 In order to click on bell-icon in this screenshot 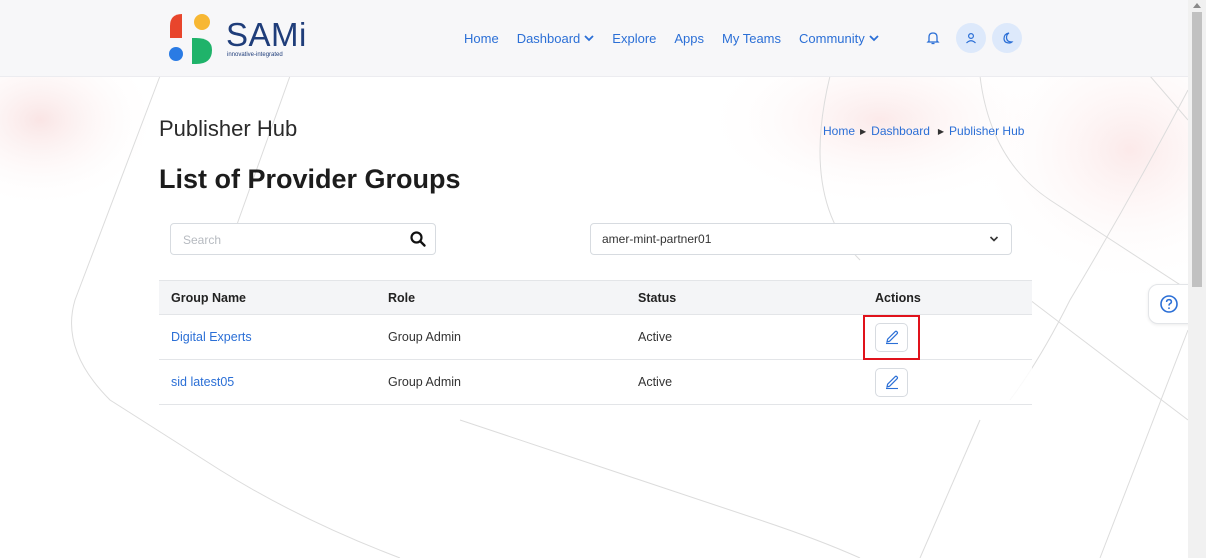, I will do `click(933, 38)`.